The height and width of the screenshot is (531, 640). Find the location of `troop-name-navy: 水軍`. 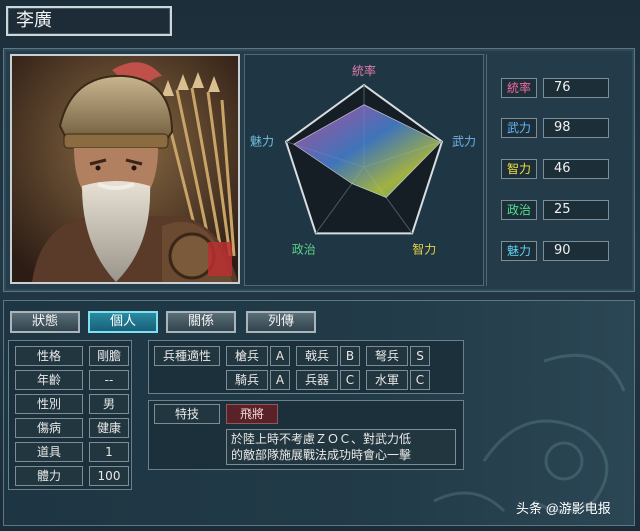

troop-name-navy: 水軍 is located at coordinates (387, 380).